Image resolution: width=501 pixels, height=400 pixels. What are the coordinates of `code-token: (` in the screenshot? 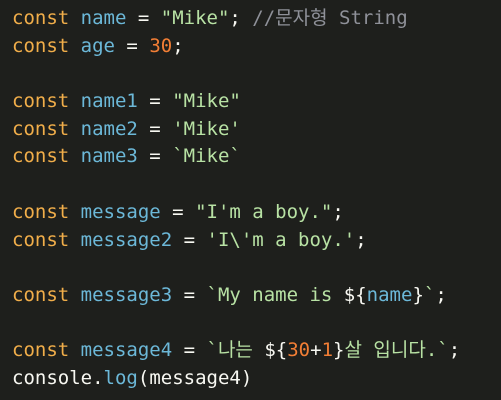 It's located at (143, 377).